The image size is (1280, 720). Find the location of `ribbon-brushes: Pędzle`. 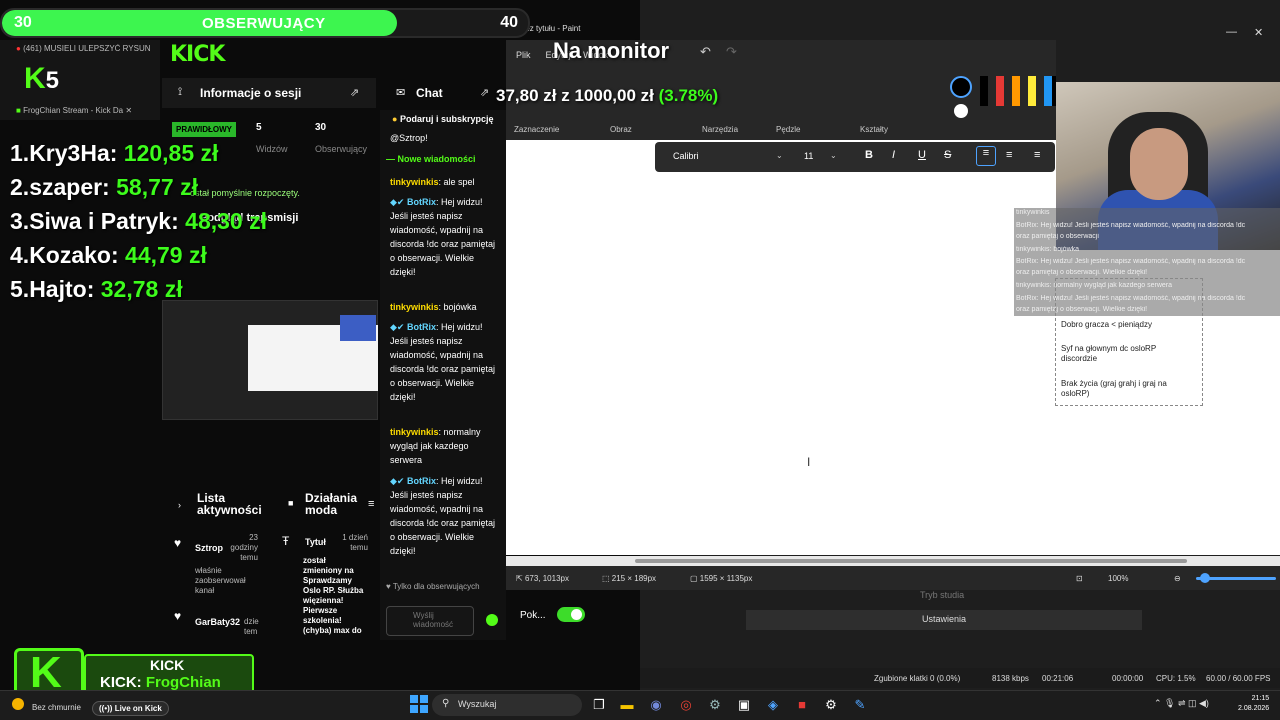

ribbon-brushes: Pędzle is located at coordinates (788, 129).